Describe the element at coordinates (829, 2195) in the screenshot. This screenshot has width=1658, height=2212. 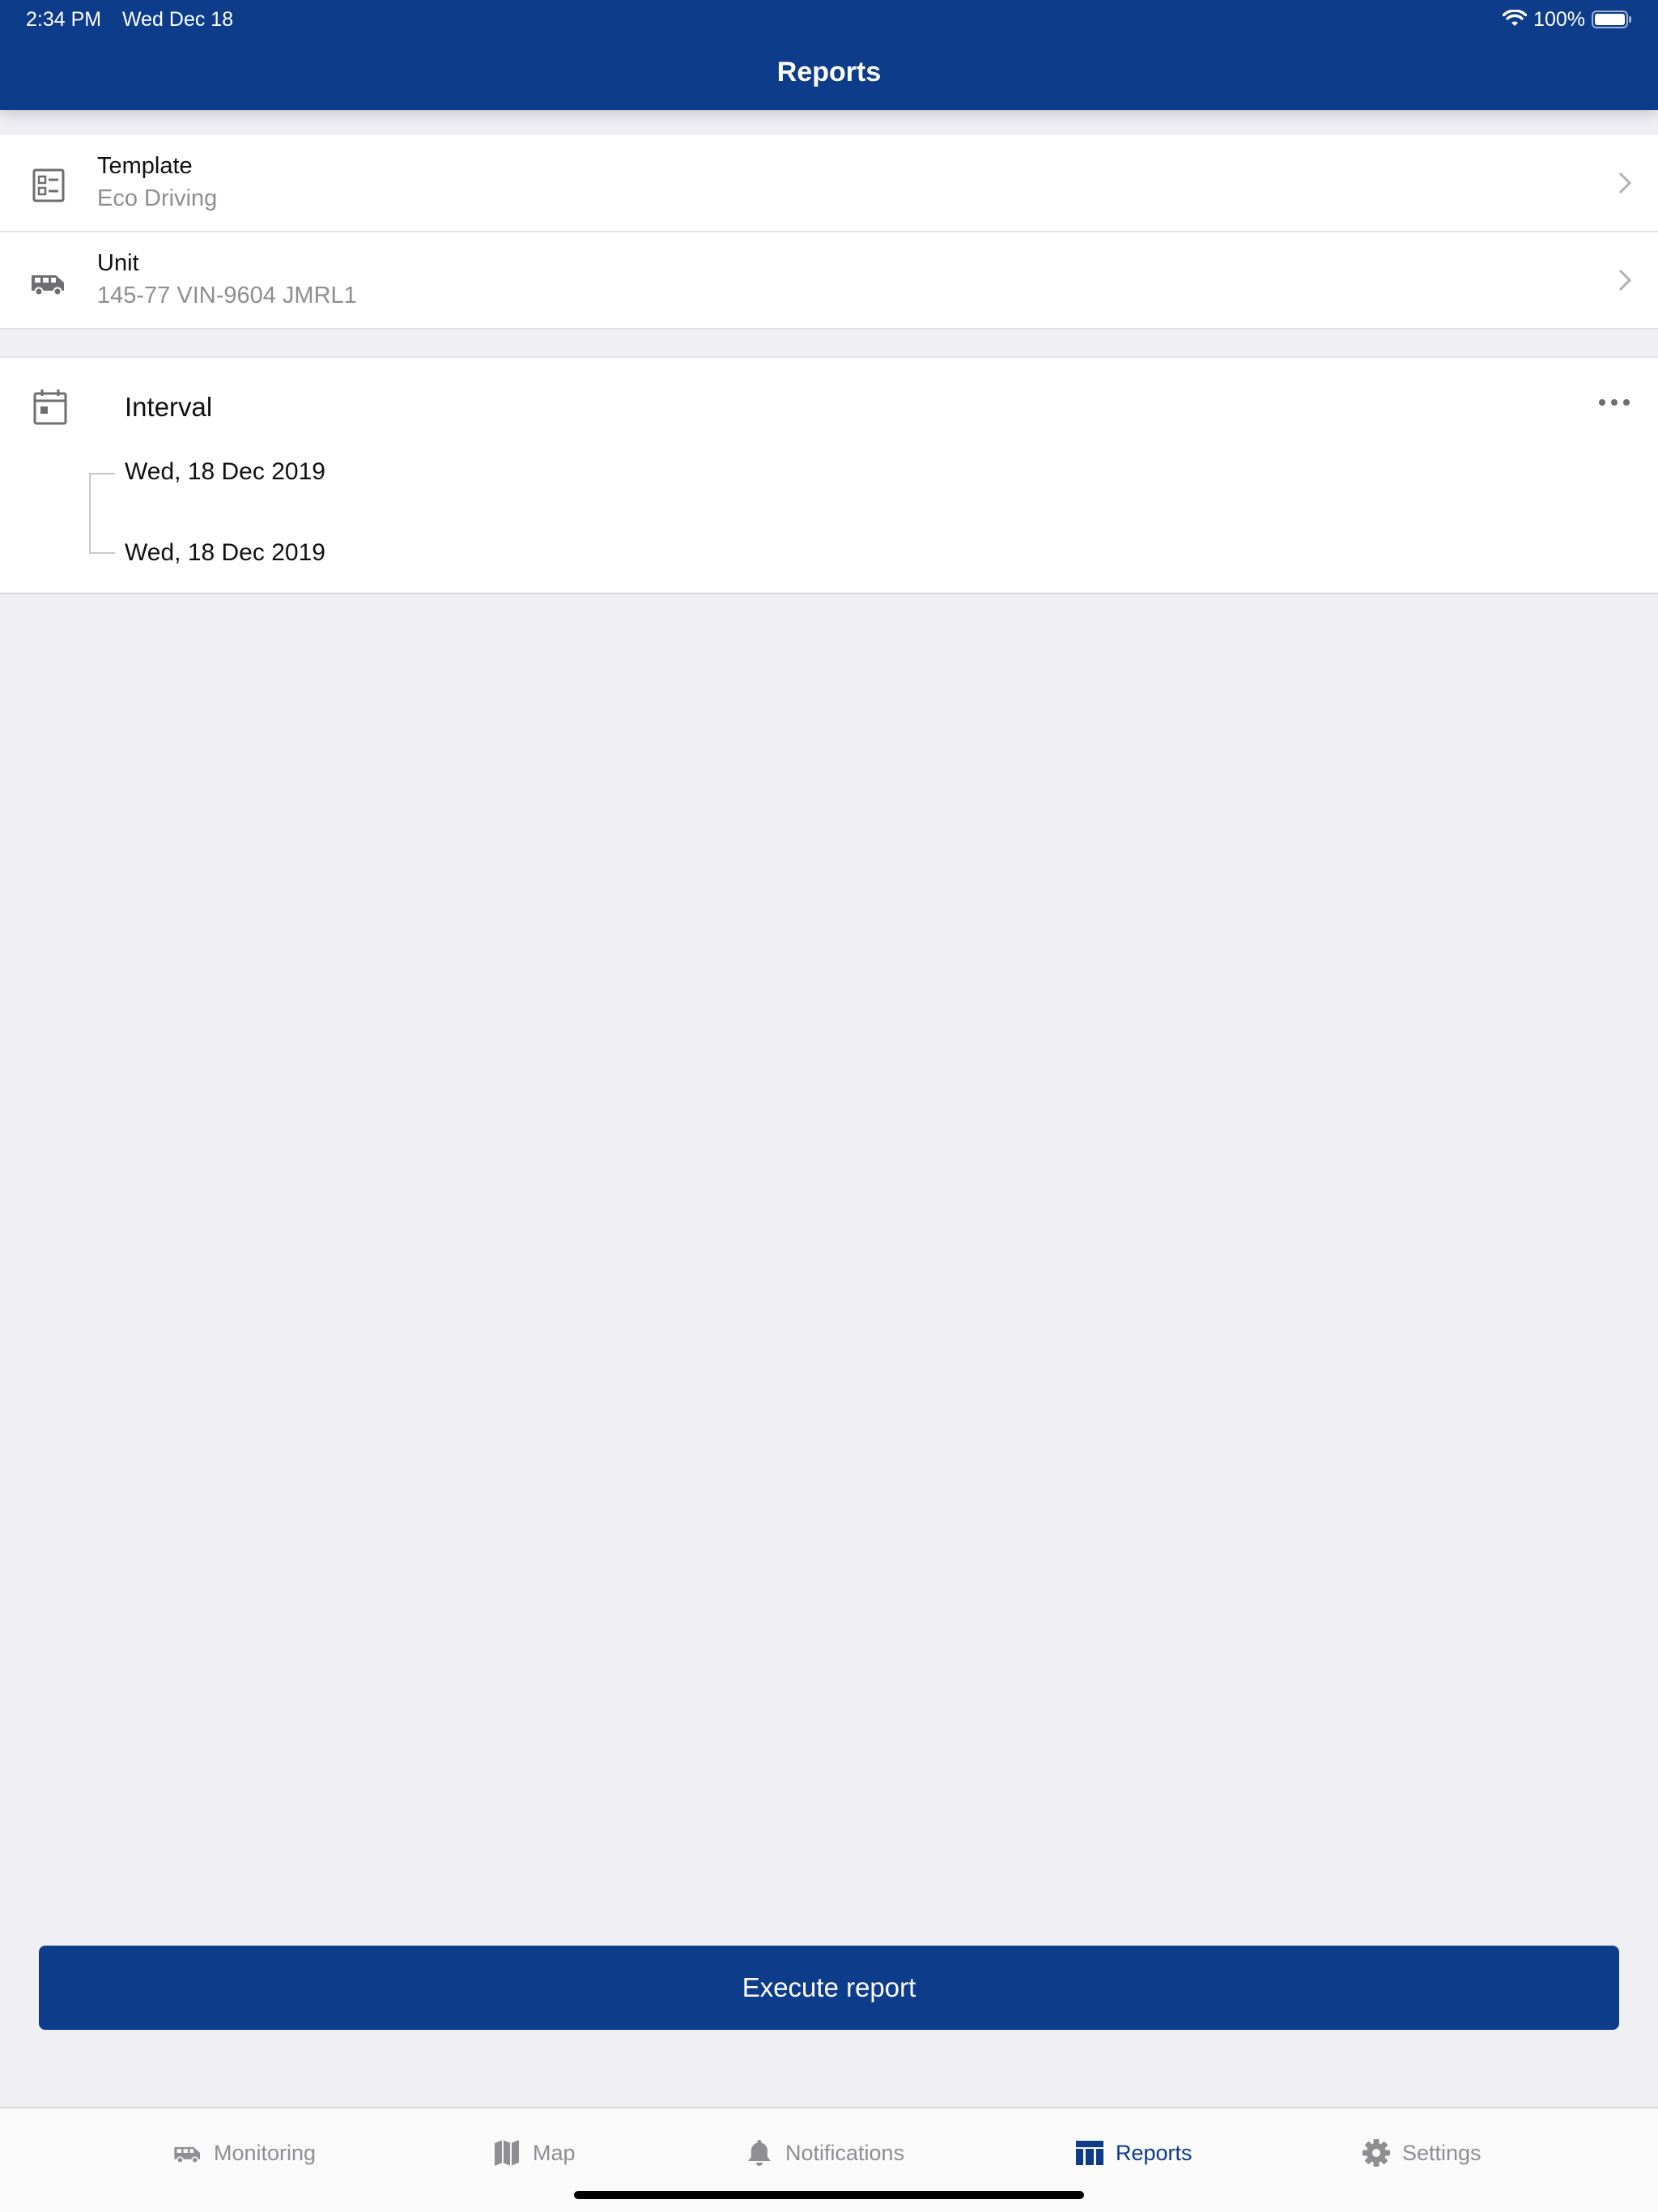
I see `home-indicator` at that location.